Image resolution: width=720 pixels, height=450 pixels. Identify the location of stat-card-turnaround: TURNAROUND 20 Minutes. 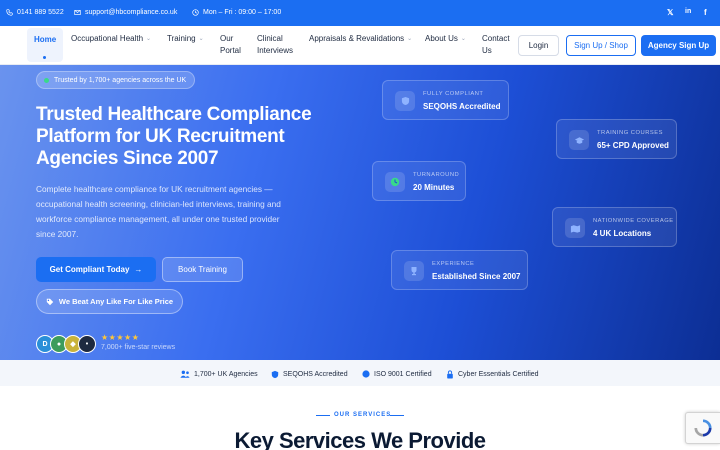
(419, 181).